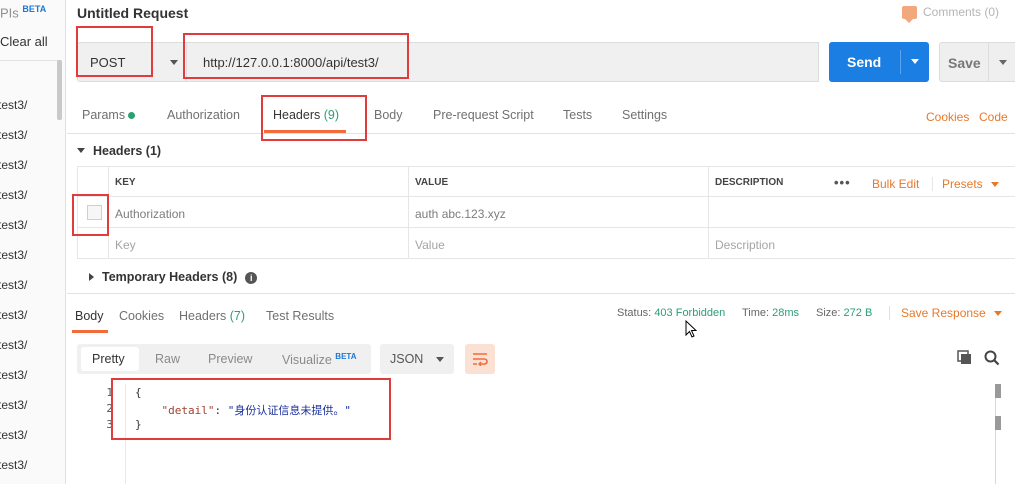 The height and width of the screenshot is (484, 1015). What do you see at coordinates (995, 434) in the screenshot?
I see `editor-scrollbar` at bounding box center [995, 434].